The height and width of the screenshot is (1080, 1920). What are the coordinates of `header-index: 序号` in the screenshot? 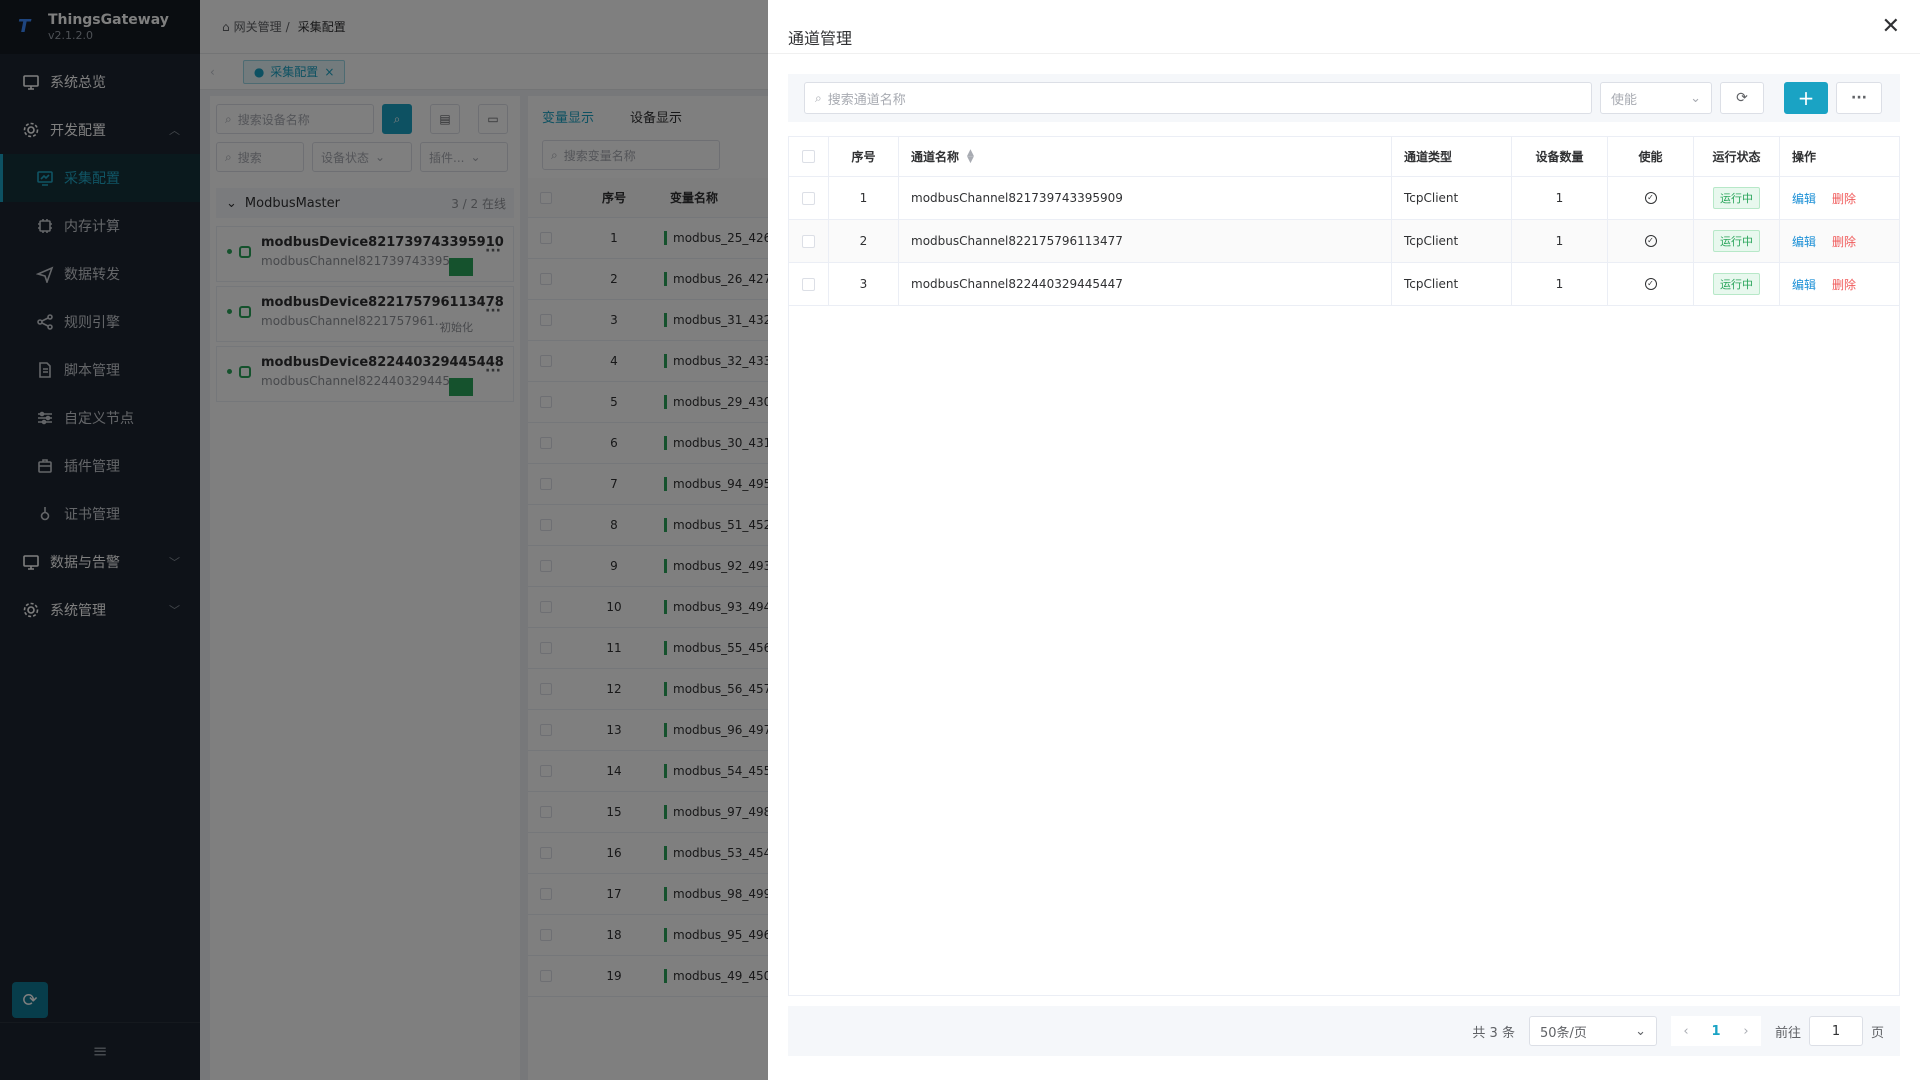 It's located at (864, 156).